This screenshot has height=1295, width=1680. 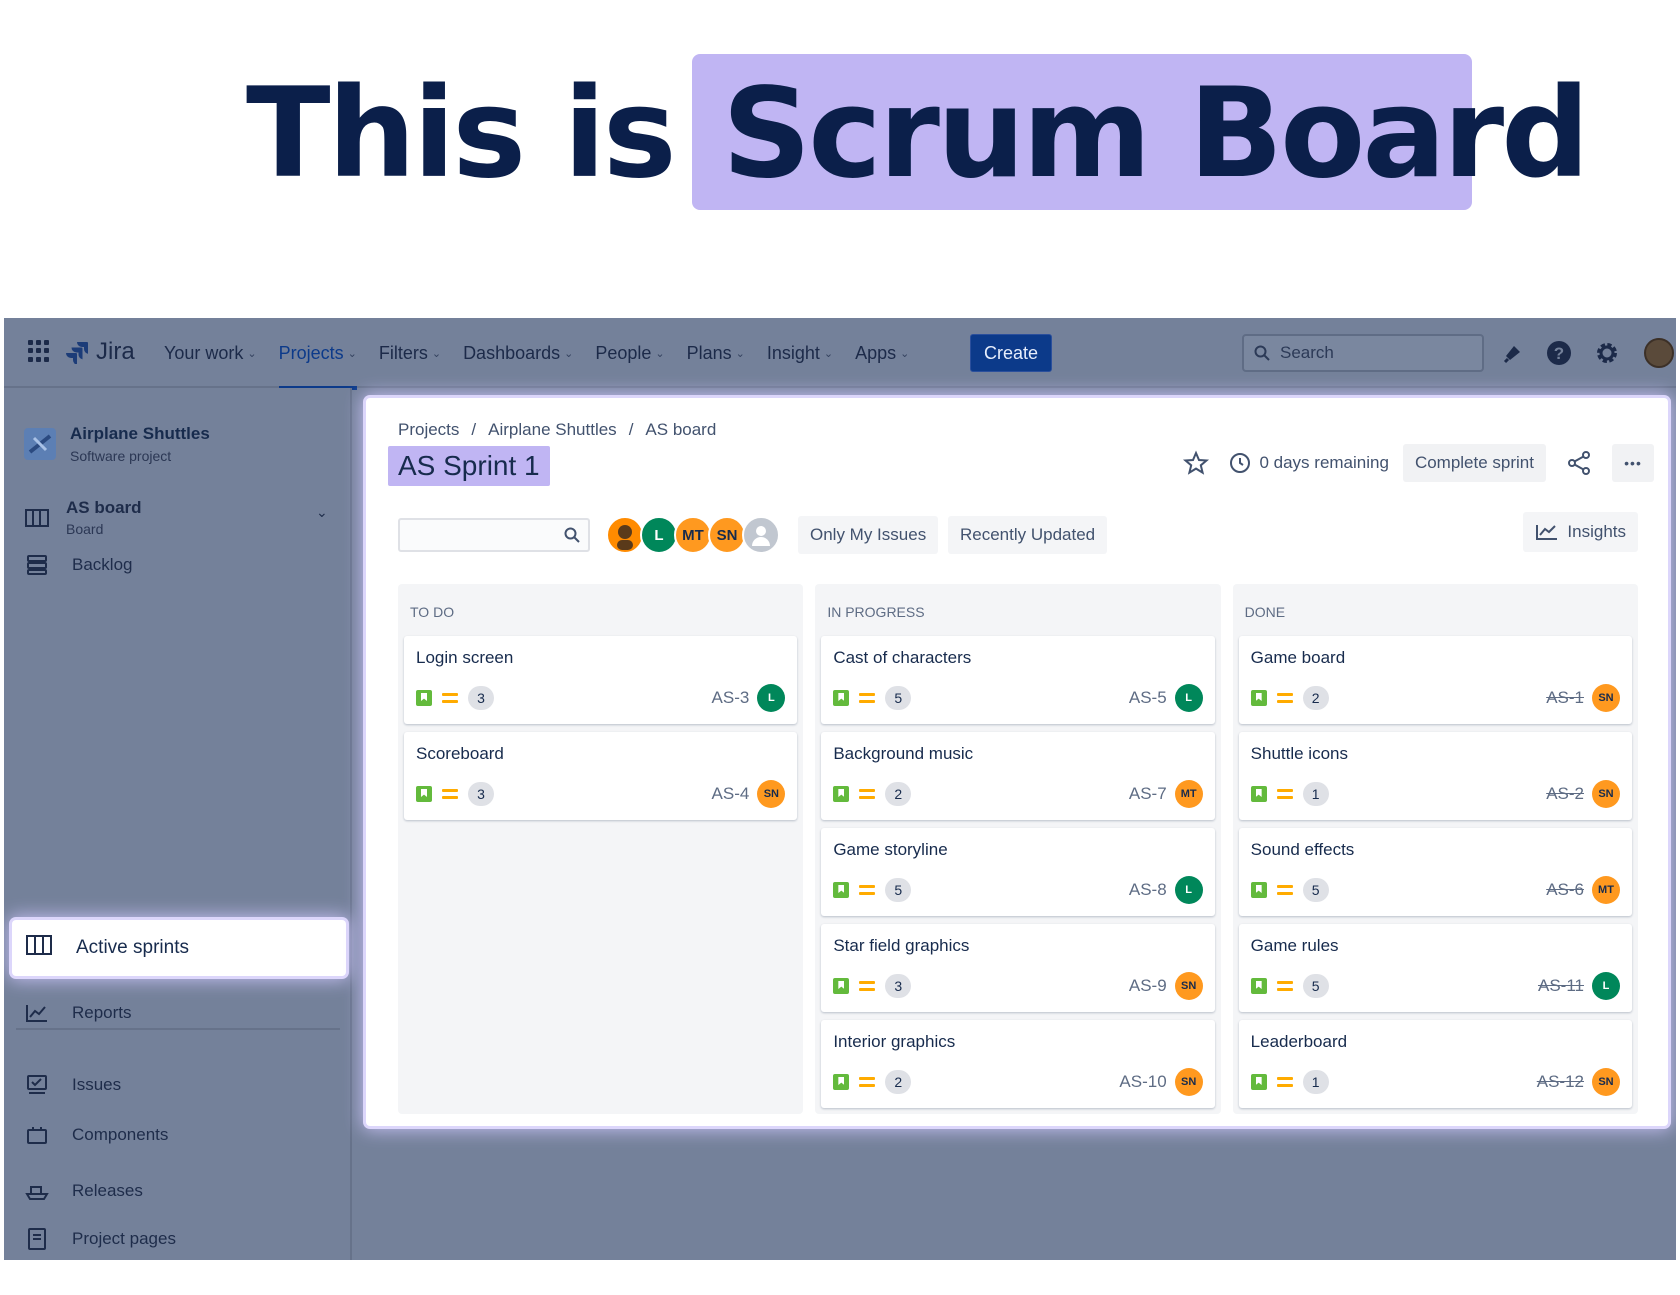 I want to click on recently-updated-filter: Recently Updated, so click(x=1028, y=535).